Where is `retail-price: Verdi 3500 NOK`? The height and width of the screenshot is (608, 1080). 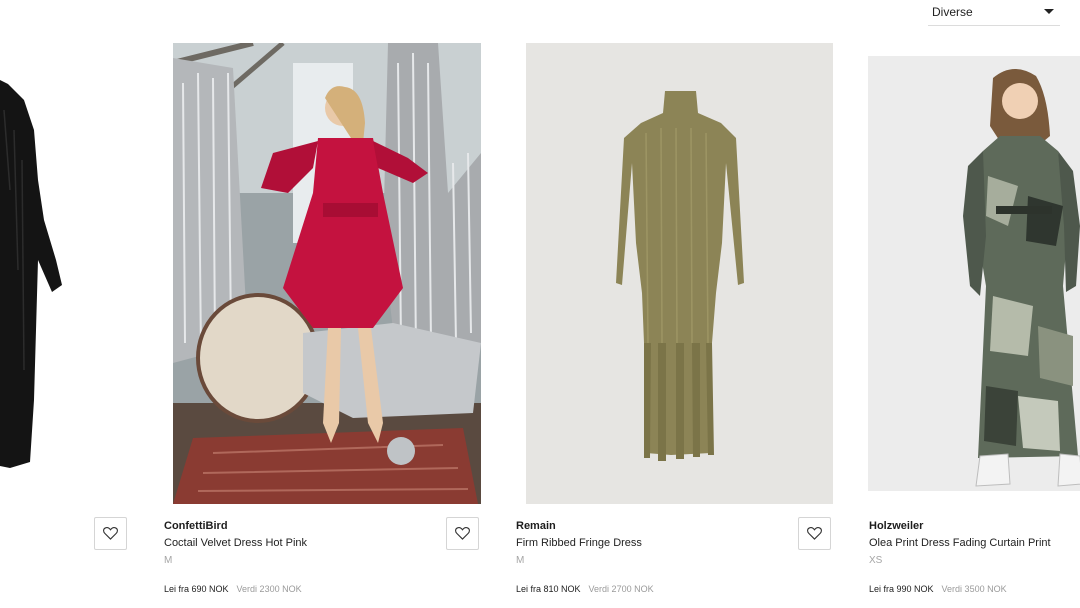
retail-price: Verdi 3500 NOK is located at coordinates (974, 589).